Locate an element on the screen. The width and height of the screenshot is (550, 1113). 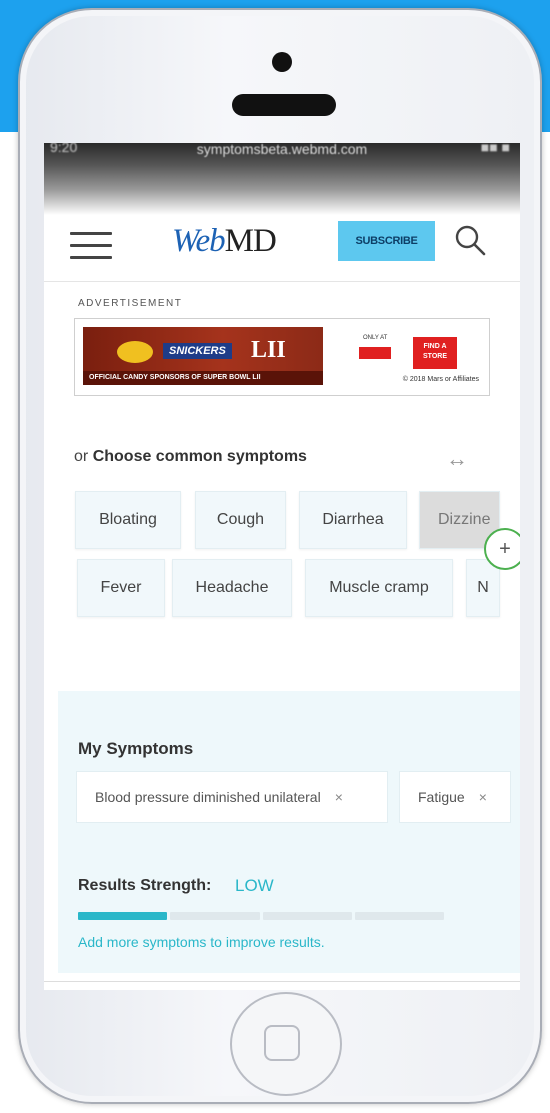
selected-symptom-chip: Blood pressure diminished unilateral × is located at coordinates (232, 797).